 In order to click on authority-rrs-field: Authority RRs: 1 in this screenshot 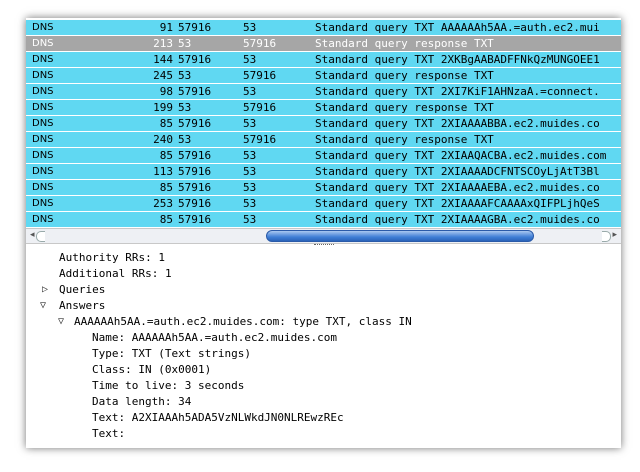, I will do `click(112, 257)`.